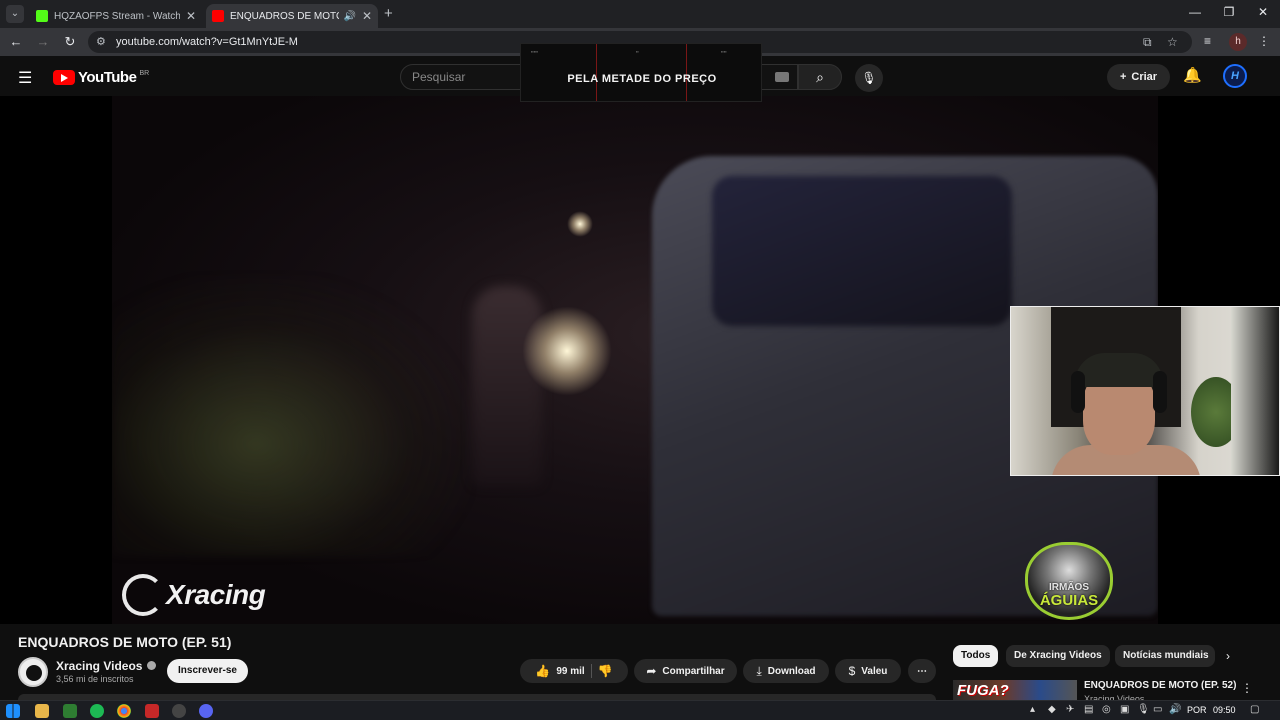 This screenshot has width=1280, height=720. Describe the element at coordinates (1229, 12) in the screenshot. I see `maximize-icon: ❐` at that location.